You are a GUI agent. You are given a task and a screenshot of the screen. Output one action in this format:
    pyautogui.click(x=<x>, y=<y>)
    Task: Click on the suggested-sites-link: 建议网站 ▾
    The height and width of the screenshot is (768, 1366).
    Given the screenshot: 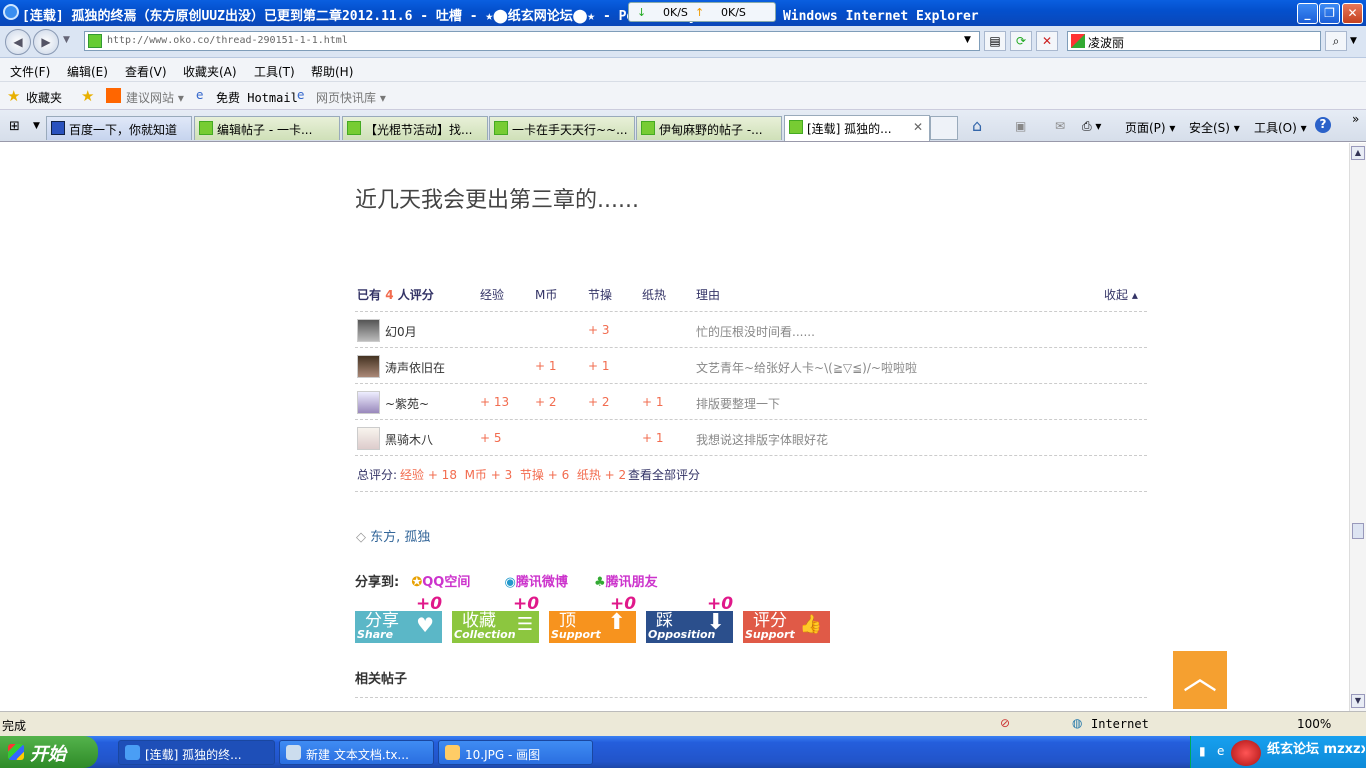 What is the action you would take?
    pyautogui.click(x=155, y=97)
    